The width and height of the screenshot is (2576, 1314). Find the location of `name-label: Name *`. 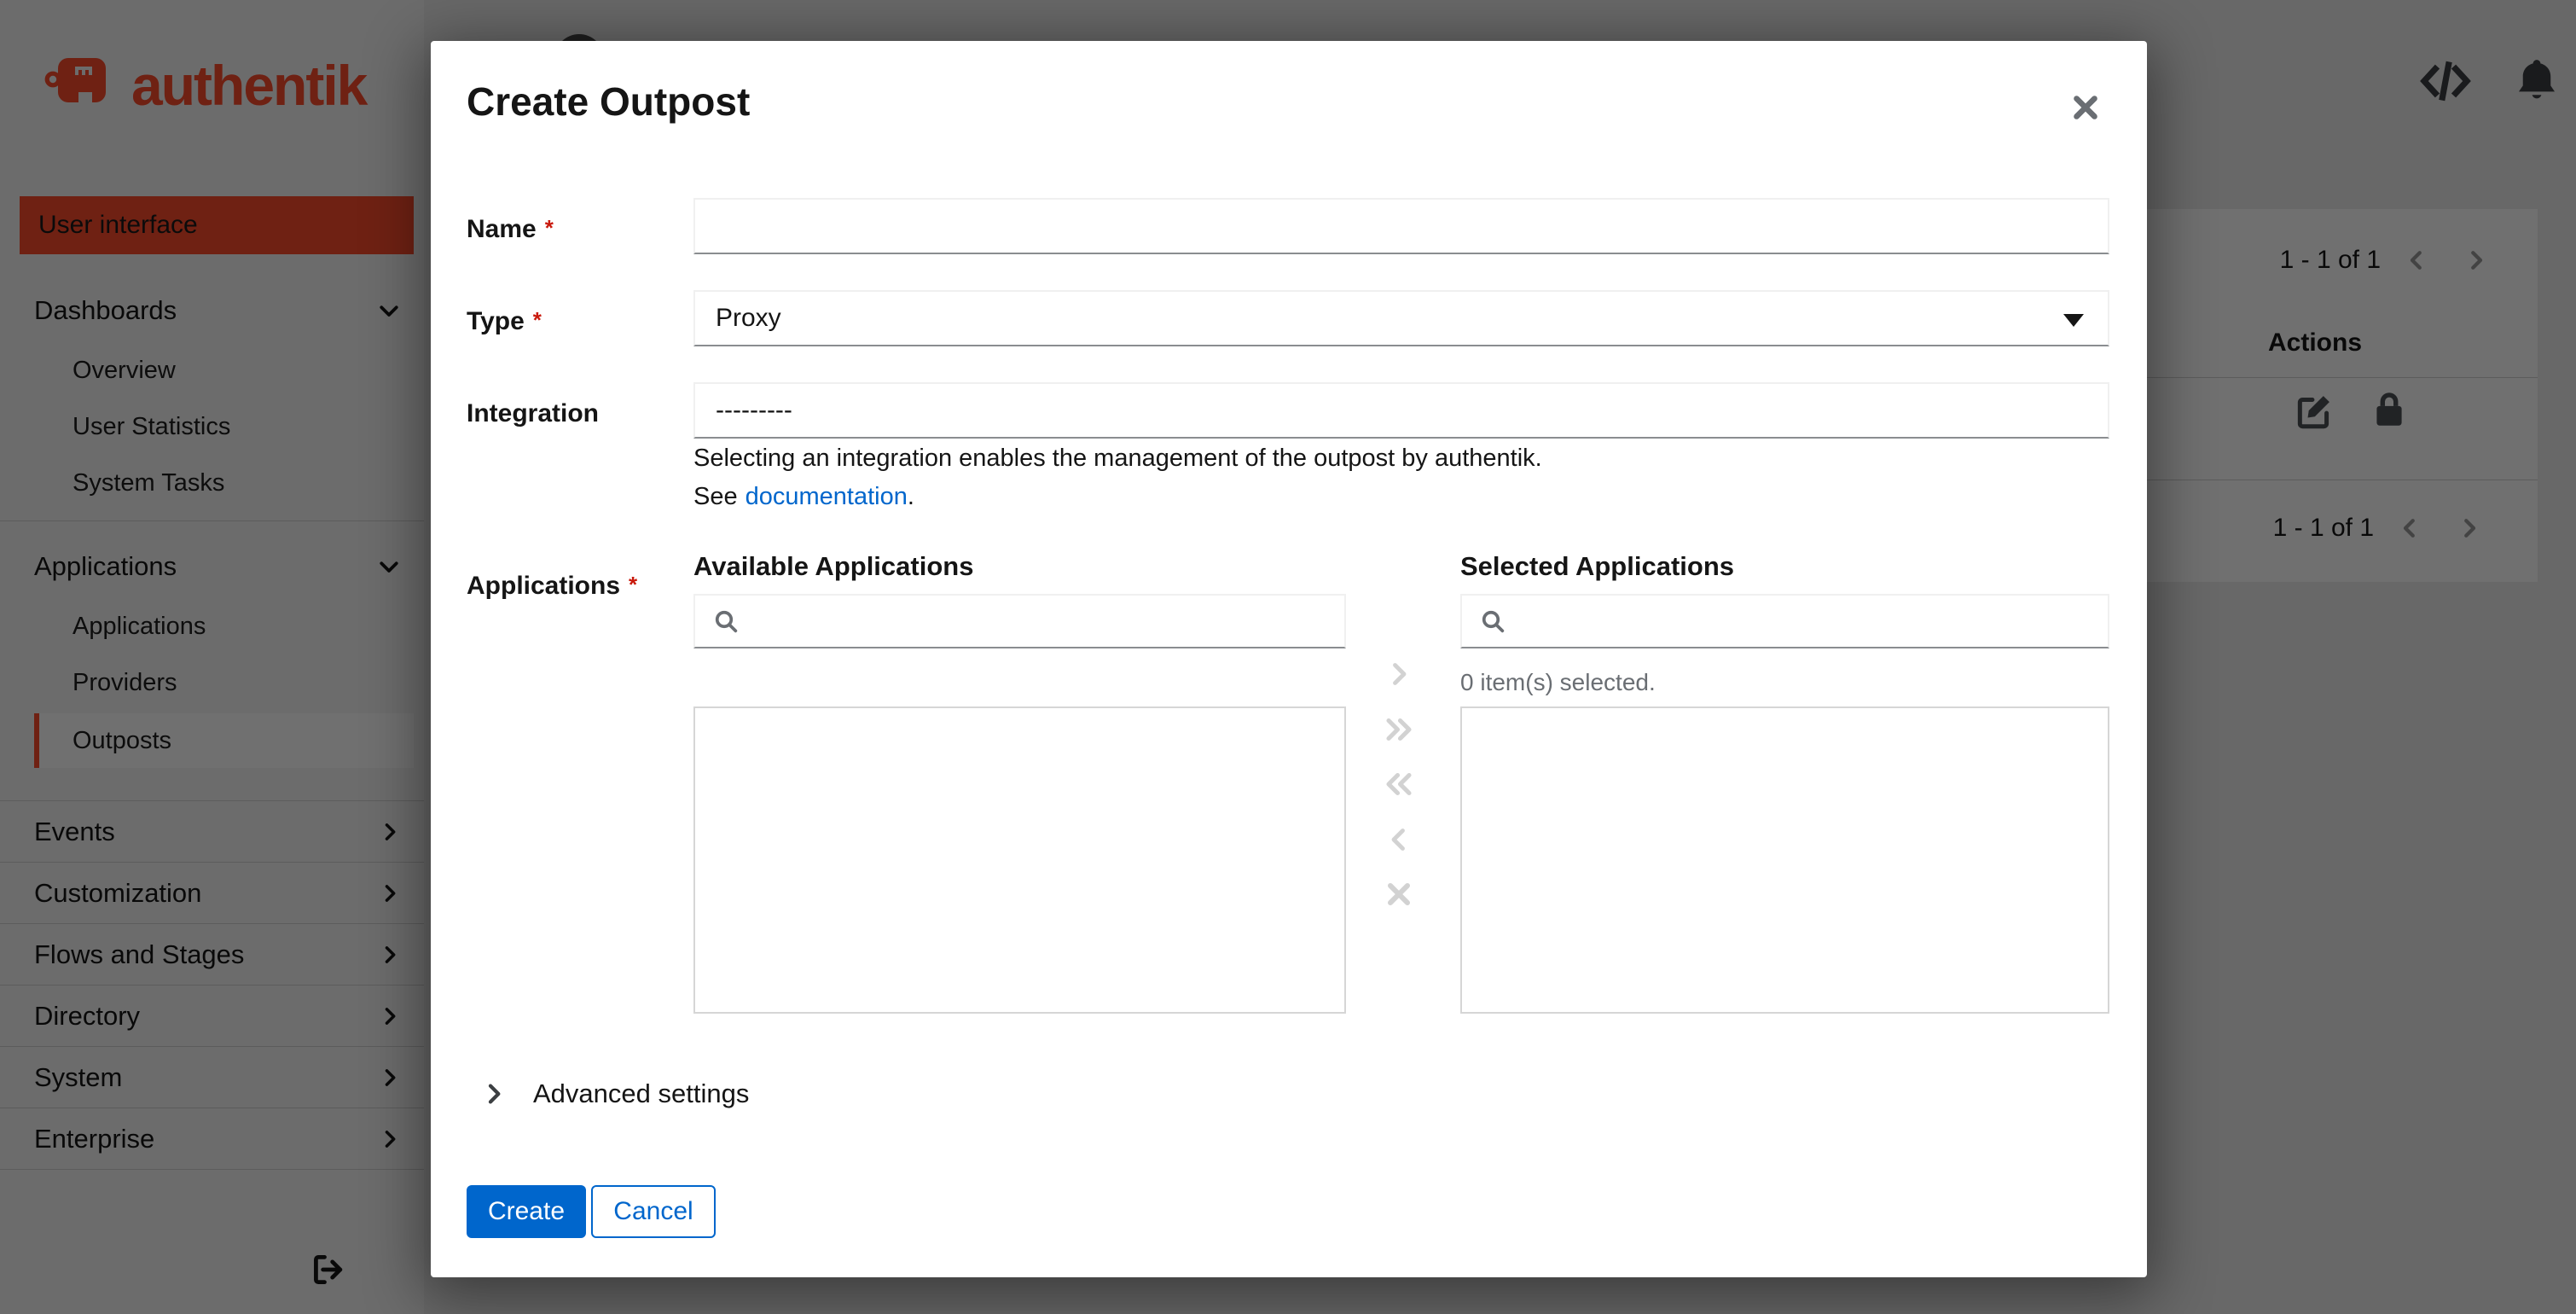

name-label: Name * is located at coordinates (510, 229).